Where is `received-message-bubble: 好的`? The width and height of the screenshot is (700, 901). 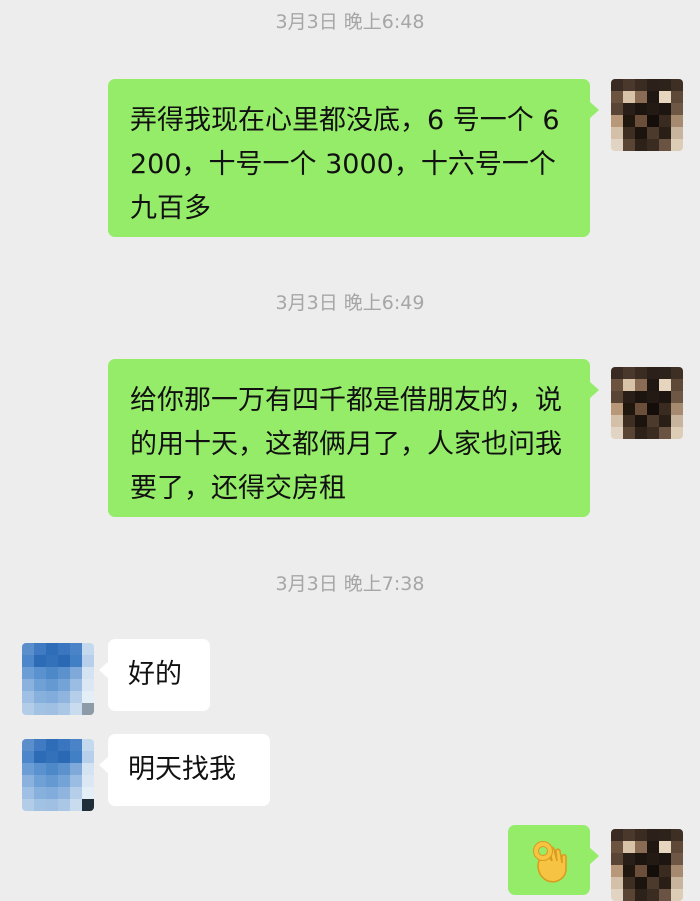 received-message-bubble: 好的 is located at coordinates (154, 675).